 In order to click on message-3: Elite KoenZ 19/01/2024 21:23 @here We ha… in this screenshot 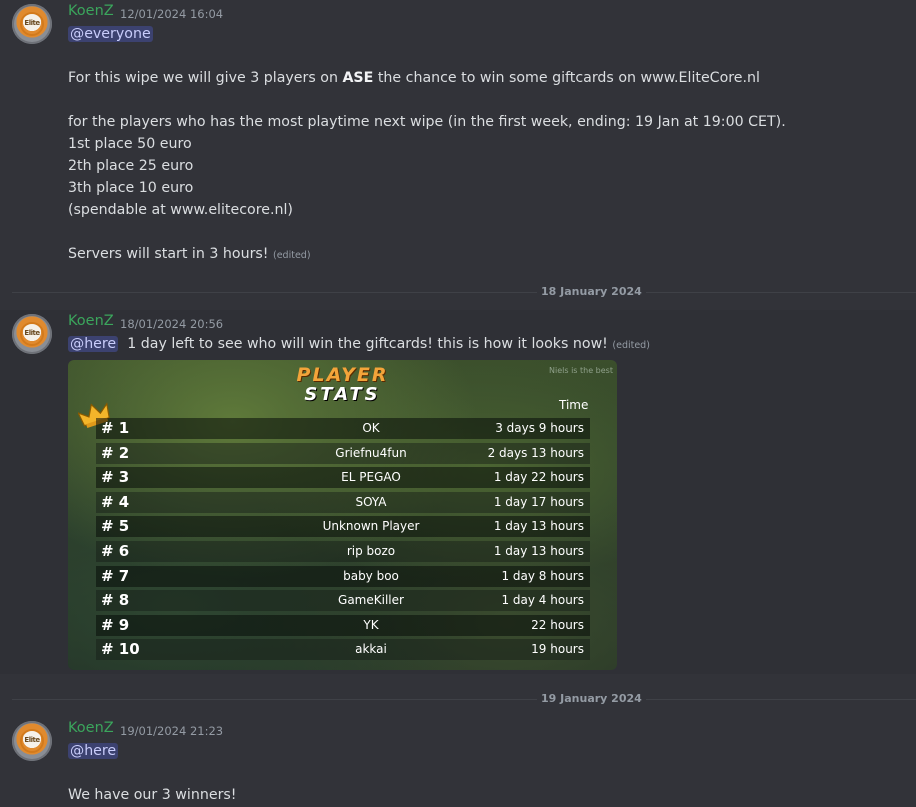, I will do `click(458, 762)`.